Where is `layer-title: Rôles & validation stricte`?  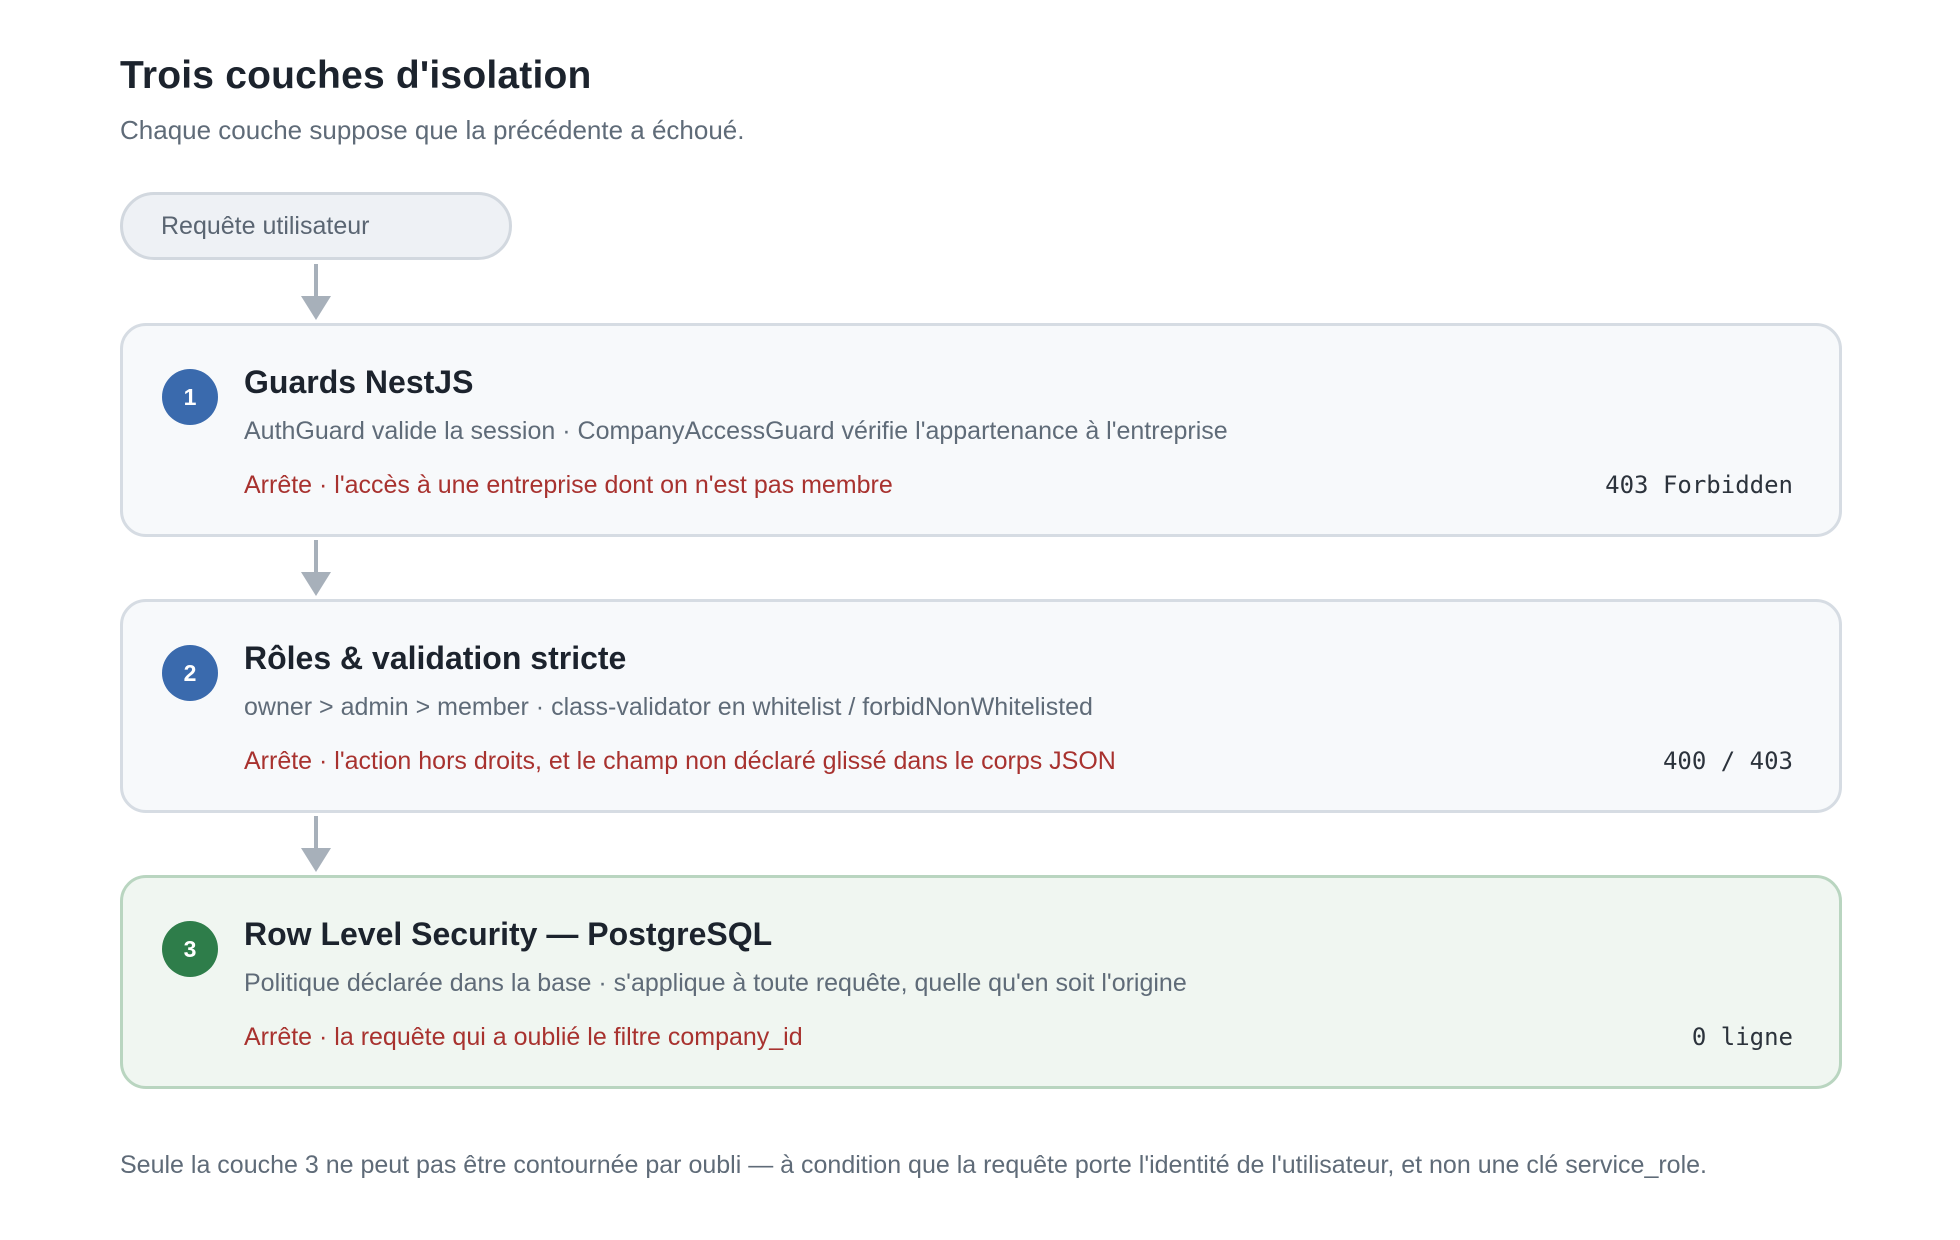 layer-title: Rôles & validation stricte is located at coordinates (435, 658).